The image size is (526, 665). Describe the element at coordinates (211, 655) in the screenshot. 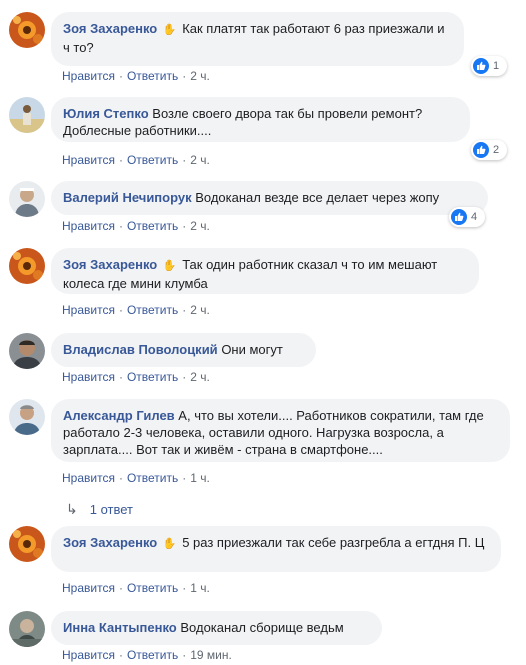

I see `timestamp: 19 мин.` at that location.